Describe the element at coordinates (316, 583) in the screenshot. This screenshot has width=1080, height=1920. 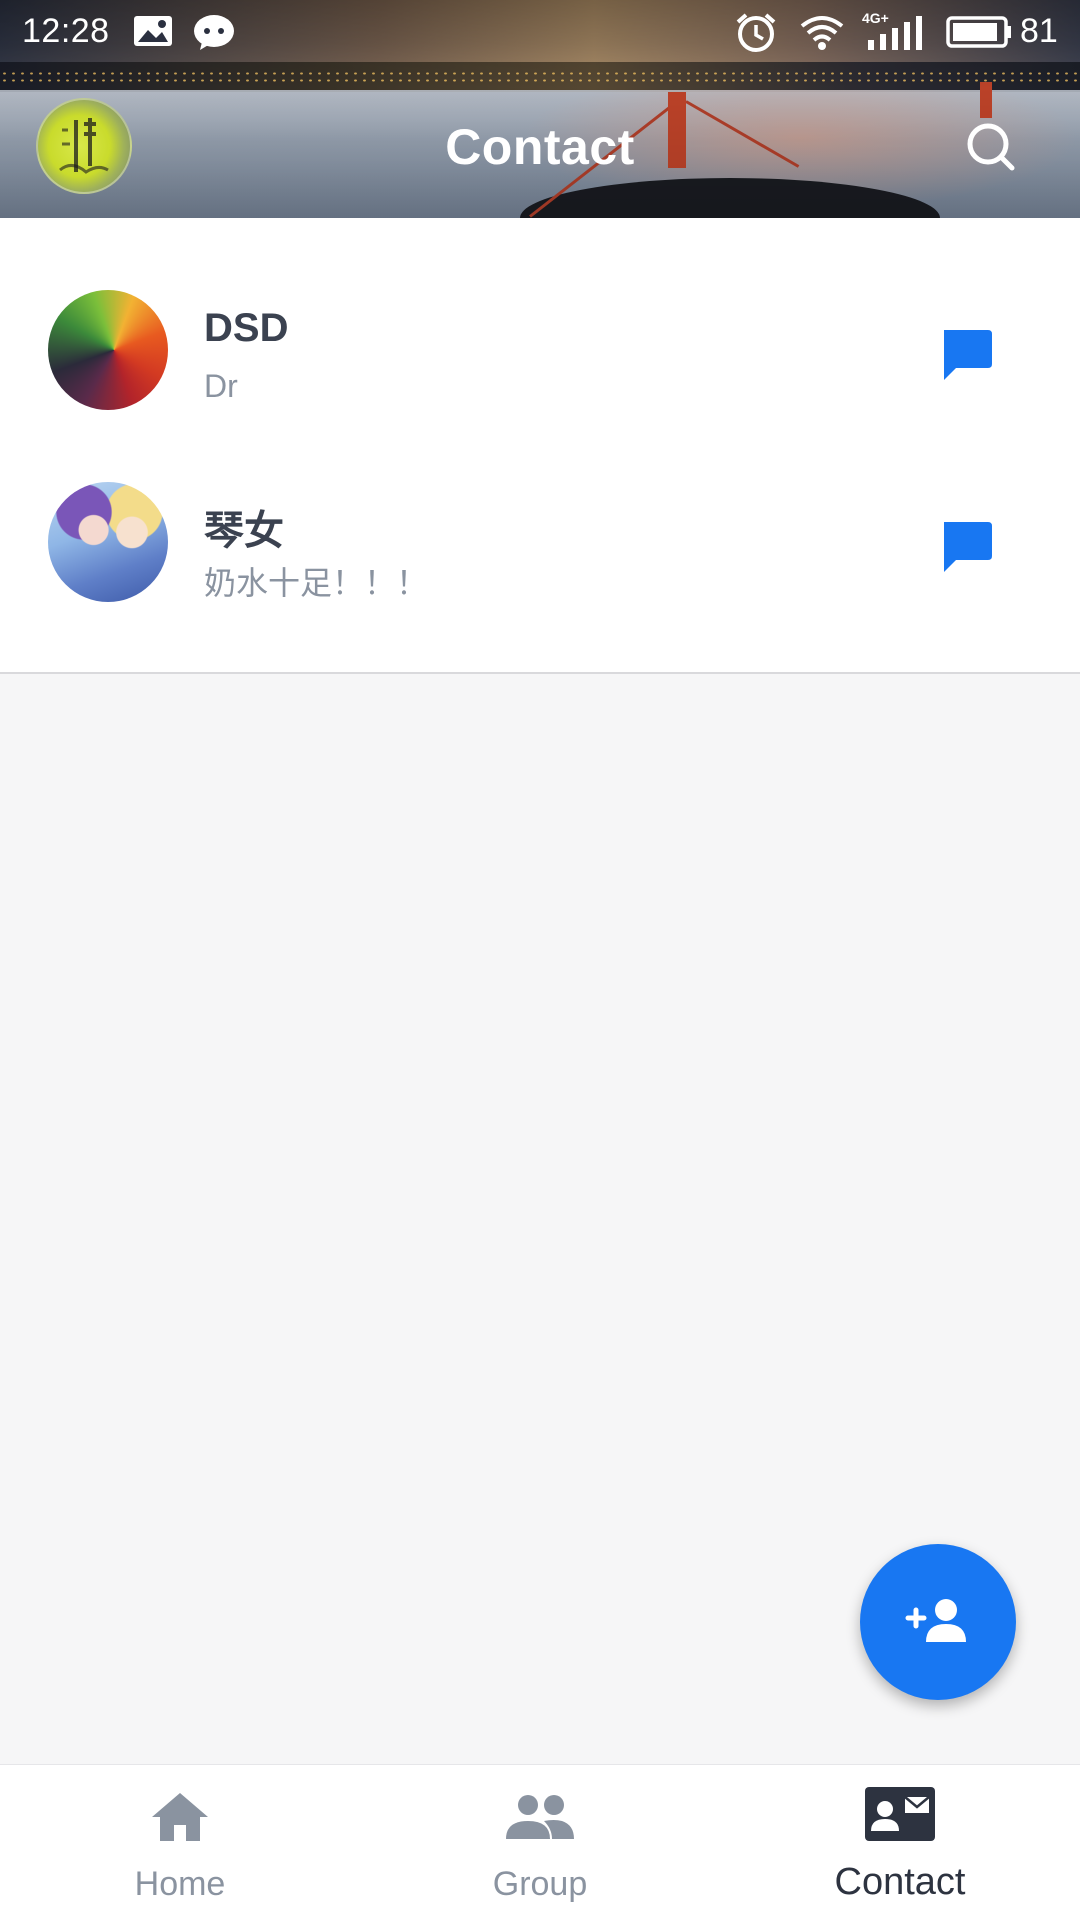
I see `contact-subtitle: 奶水十足！！！` at that location.